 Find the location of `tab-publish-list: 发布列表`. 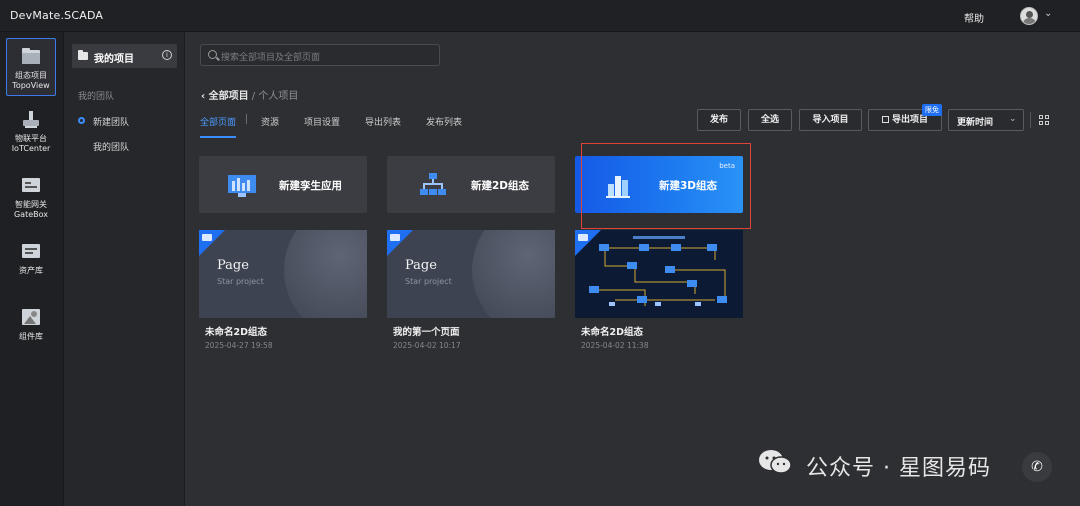

tab-publish-list: 发布列表 is located at coordinates (444, 121).